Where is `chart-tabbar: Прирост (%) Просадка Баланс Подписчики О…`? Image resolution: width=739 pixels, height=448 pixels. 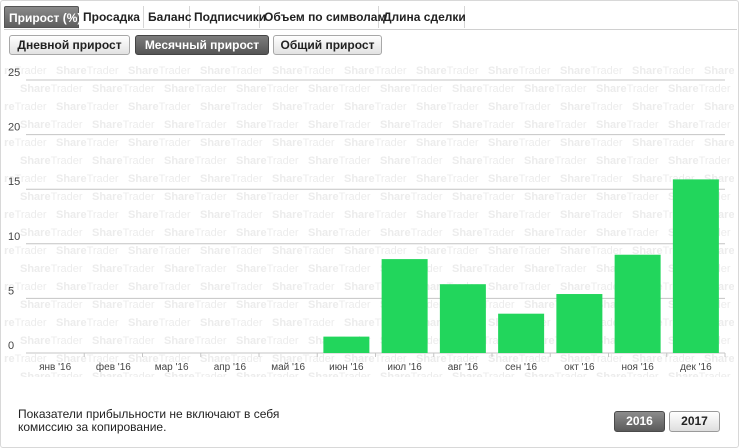
chart-tabbar: Прирост (%) Просадка Баланс Подписчики О… is located at coordinates (370, 18).